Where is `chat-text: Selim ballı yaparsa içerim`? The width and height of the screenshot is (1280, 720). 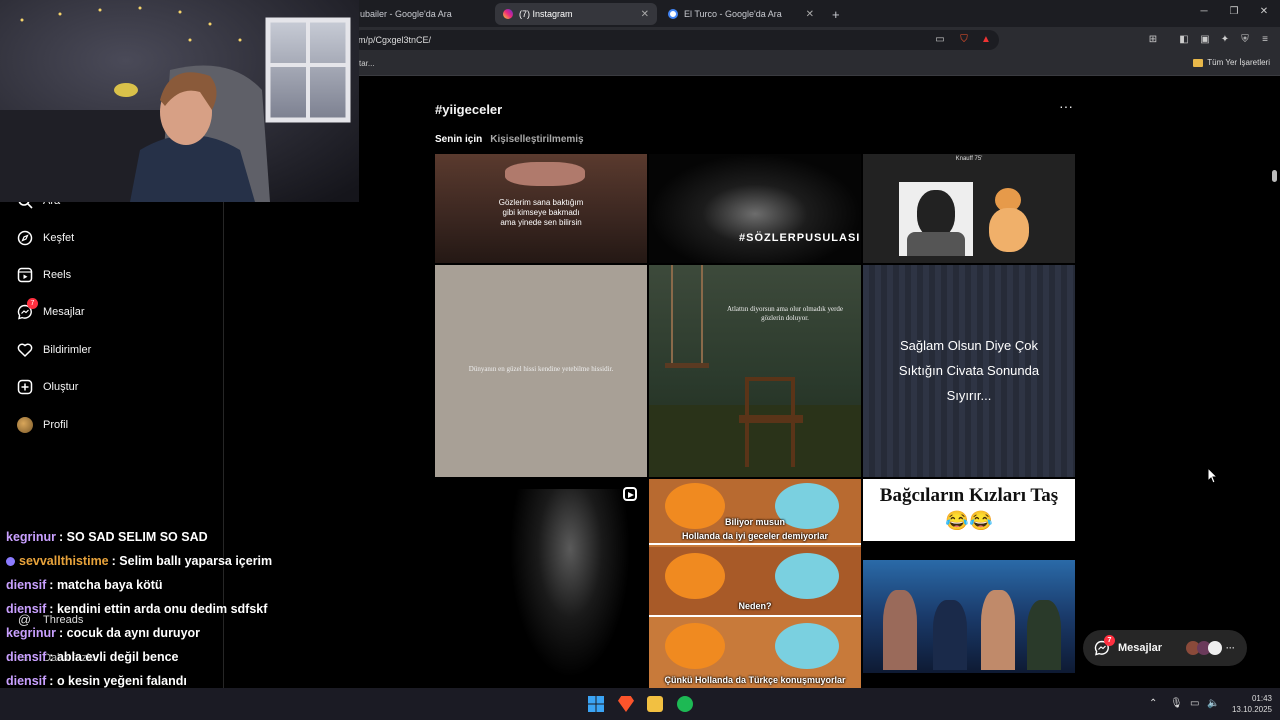
chat-text: Selim ballı yaparsa içerim is located at coordinates (196, 561).